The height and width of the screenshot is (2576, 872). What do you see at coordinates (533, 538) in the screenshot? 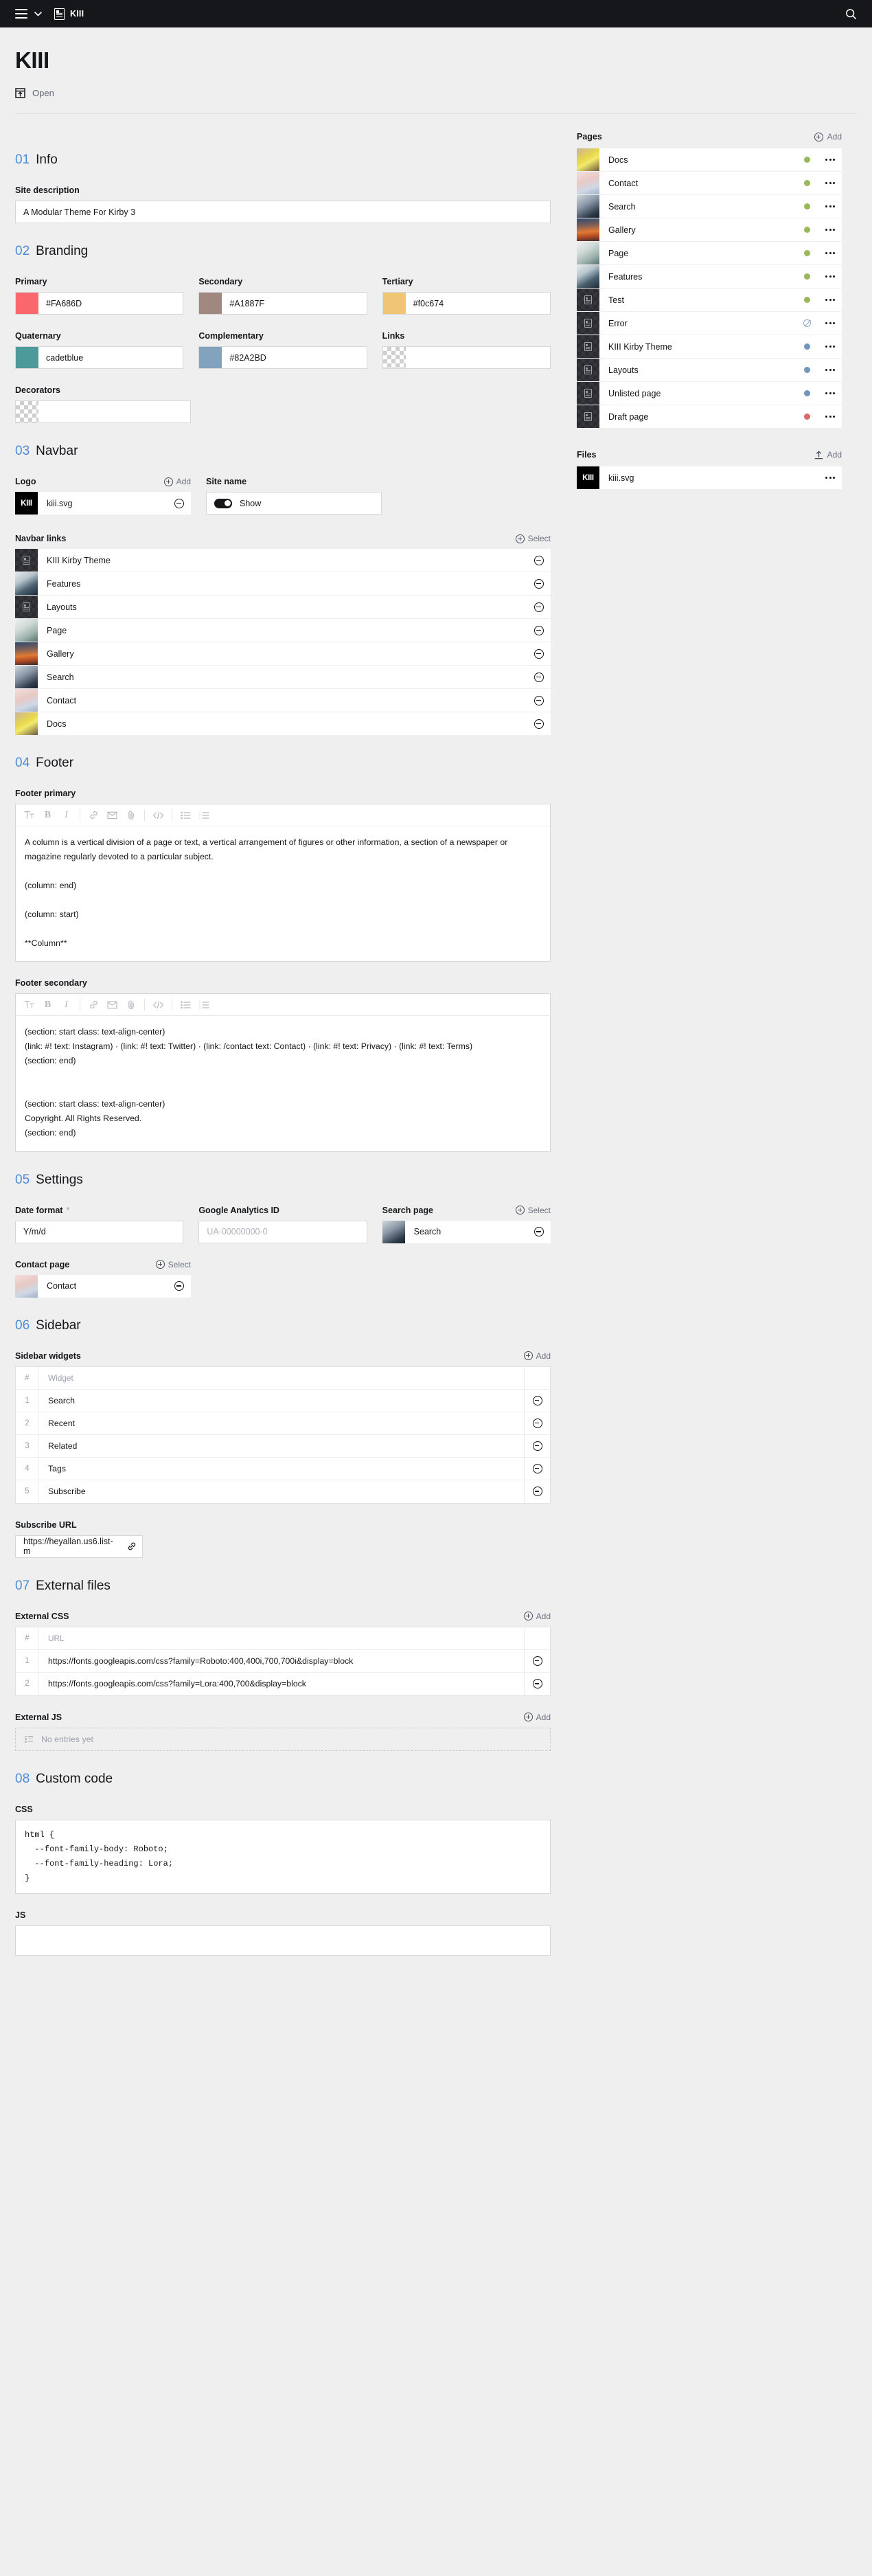
I see `navbar-links-select-button: Select` at bounding box center [533, 538].